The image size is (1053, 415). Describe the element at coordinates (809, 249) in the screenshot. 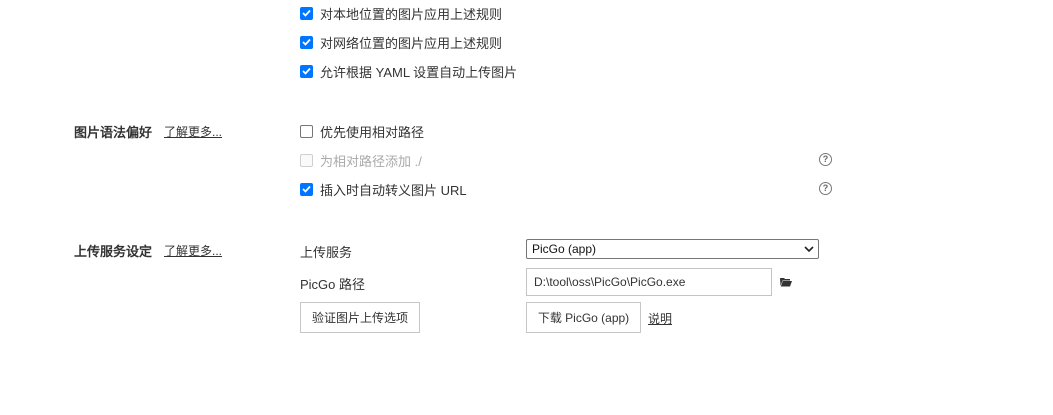

I see `chevron-down-icon` at that location.